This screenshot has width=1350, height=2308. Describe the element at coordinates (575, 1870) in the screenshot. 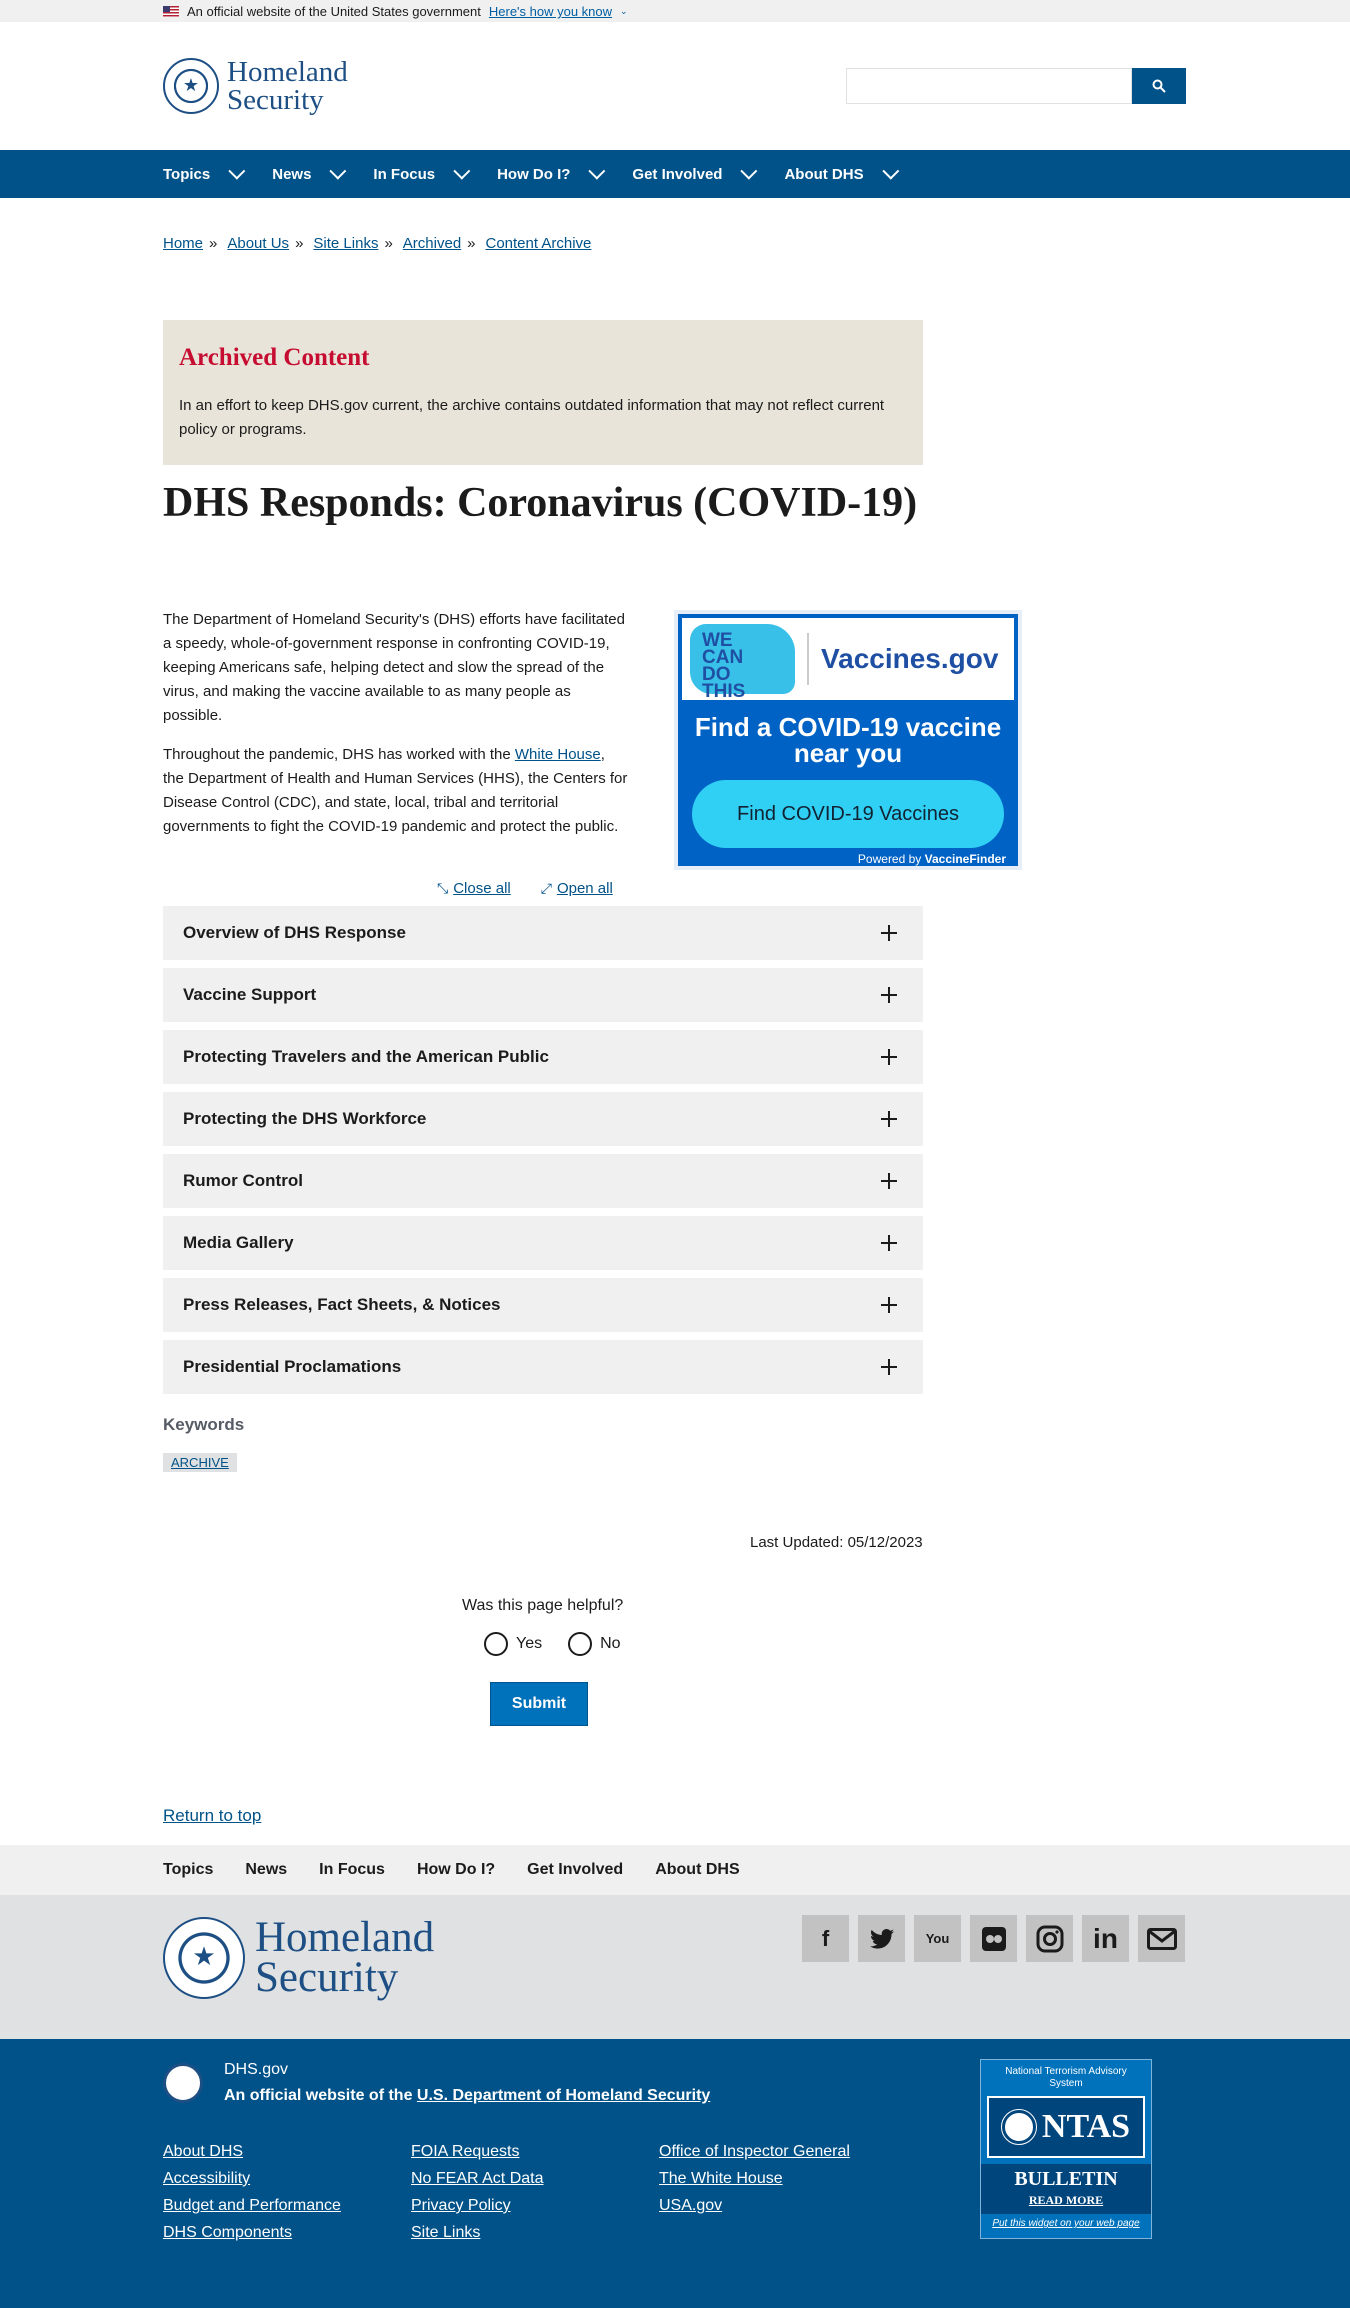

I see `footer-nav-get-involved: Get Involved` at that location.